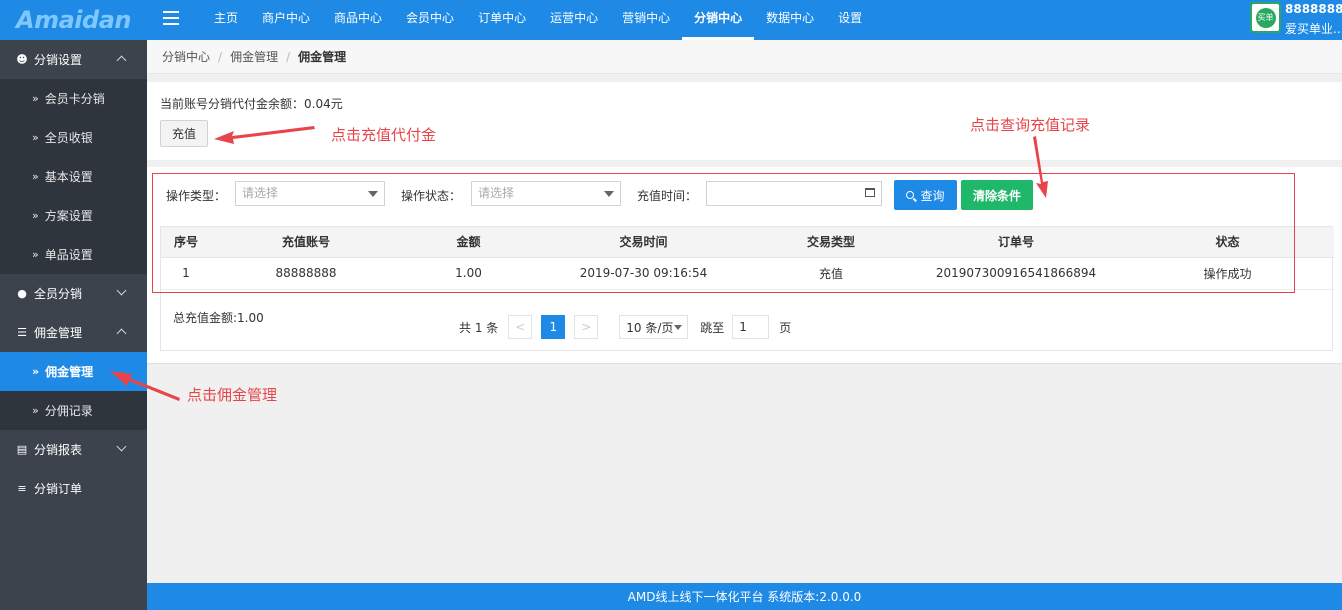 The image size is (1342, 610). I want to click on clear-conditions-button: 清除条件, so click(997, 195).